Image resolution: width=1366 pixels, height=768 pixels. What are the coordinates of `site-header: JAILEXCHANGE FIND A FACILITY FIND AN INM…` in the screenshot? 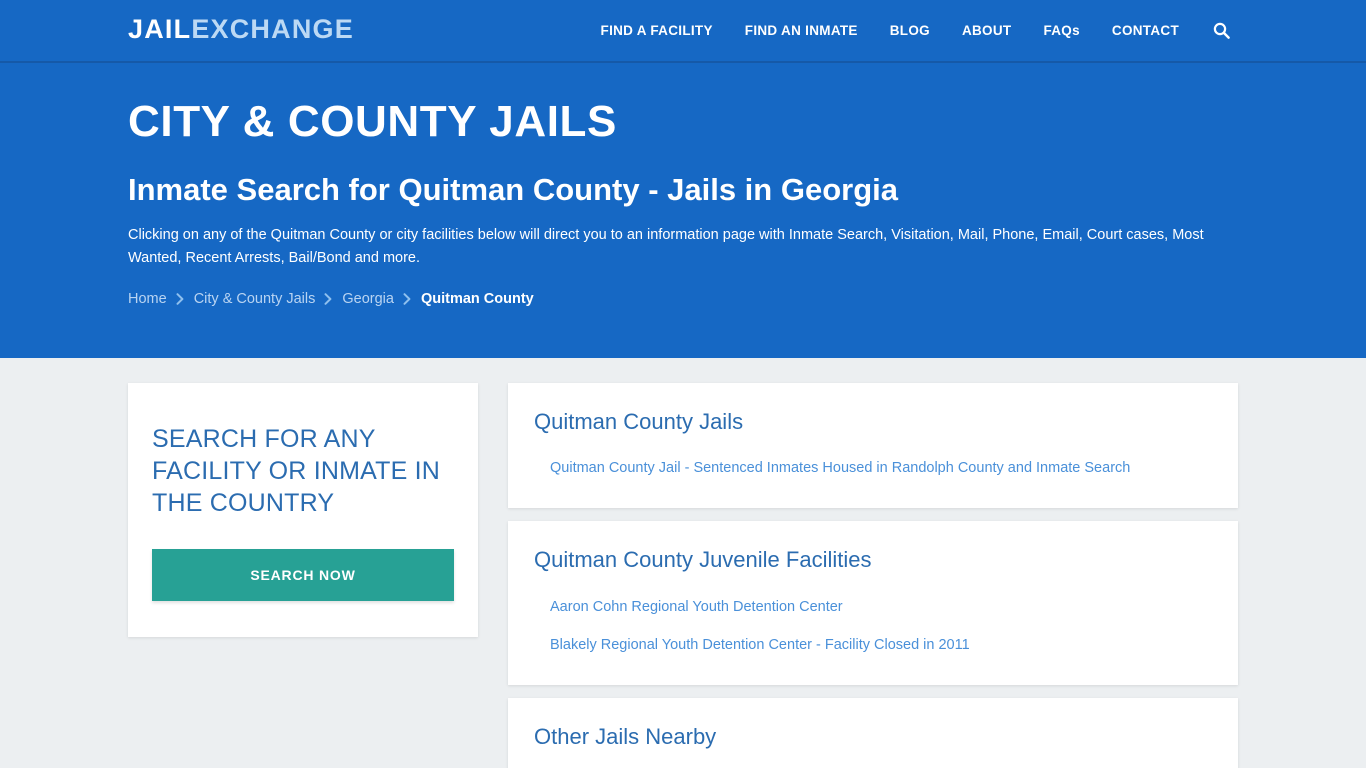 It's located at (683, 31).